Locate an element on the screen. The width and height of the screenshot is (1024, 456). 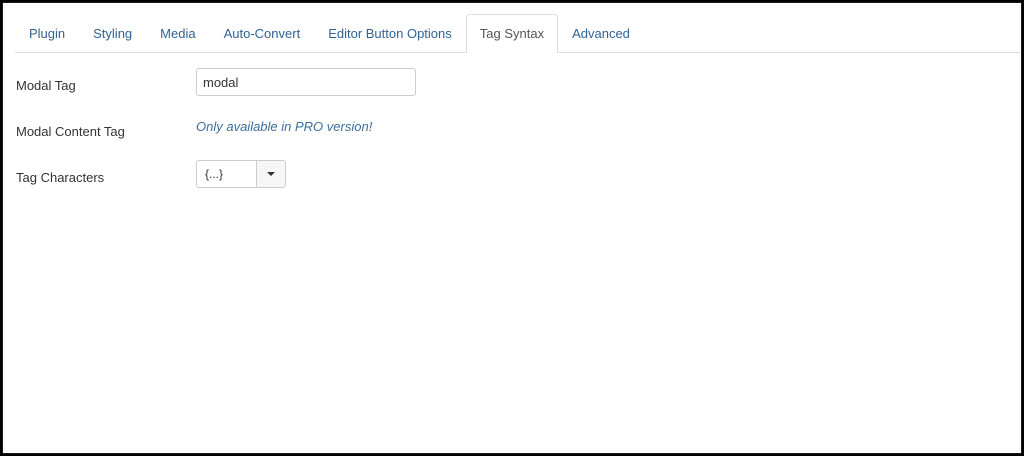
modal-tag-input is located at coordinates (306, 82).